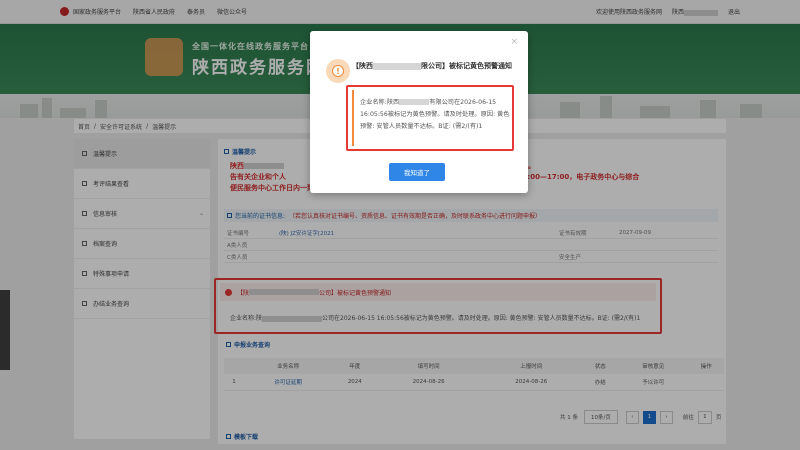 The image size is (800, 450). What do you see at coordinates (338, 71) in the screenshot?
I see `warning-icon: !` at bounding box center [338, 71].